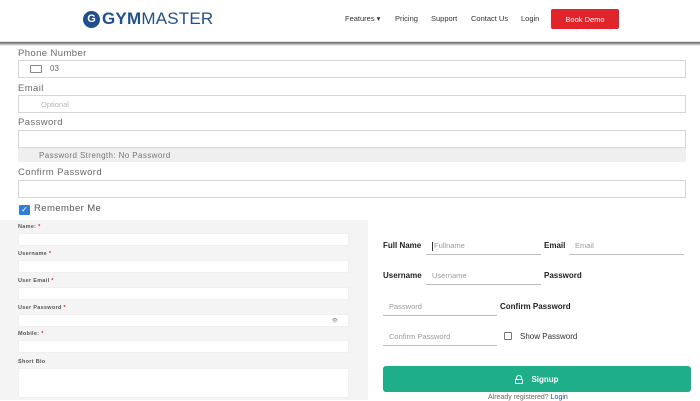  I want to click on logo-gym-text: GYM, so click(122, 18).